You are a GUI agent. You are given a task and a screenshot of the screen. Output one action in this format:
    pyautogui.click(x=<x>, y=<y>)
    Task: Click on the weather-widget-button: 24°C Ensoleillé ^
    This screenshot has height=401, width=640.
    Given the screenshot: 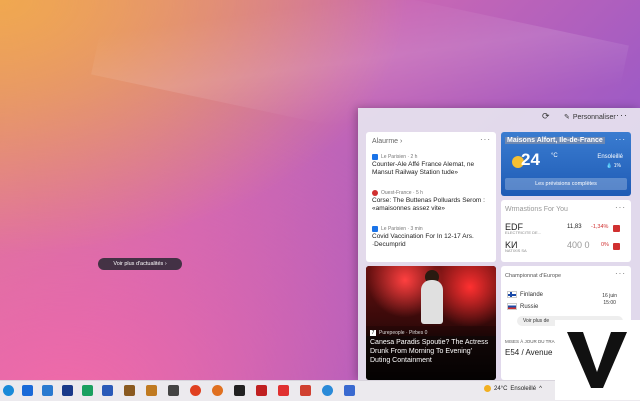 What is the action you would take?
    pyautogui.click(x=513, y=388)
    